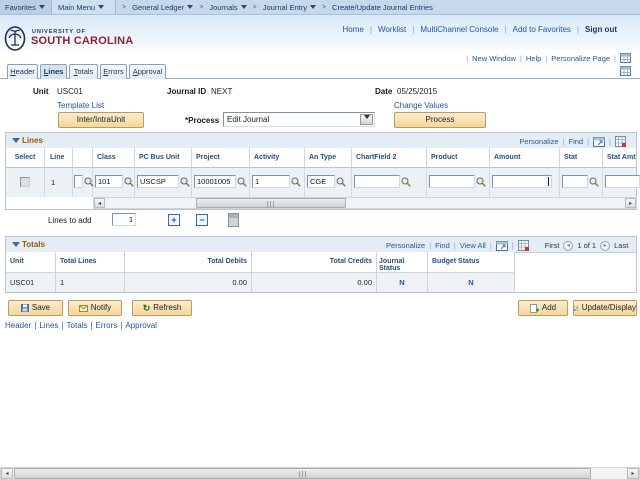  What do you see at coordinates (417, 91) in the screenshot?
I see `date-value: 05/25/2015` at bounding box center [417, 91].